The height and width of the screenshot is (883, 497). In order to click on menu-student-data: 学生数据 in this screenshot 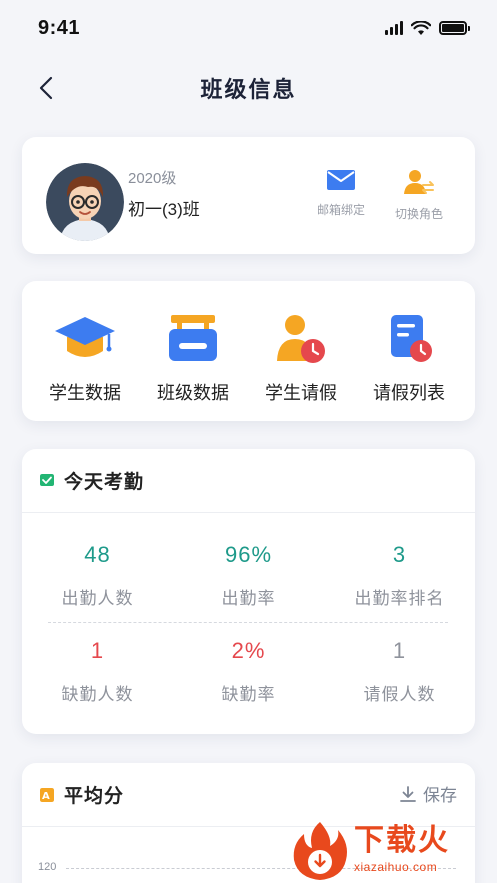, I will do `click(85, 358)`.